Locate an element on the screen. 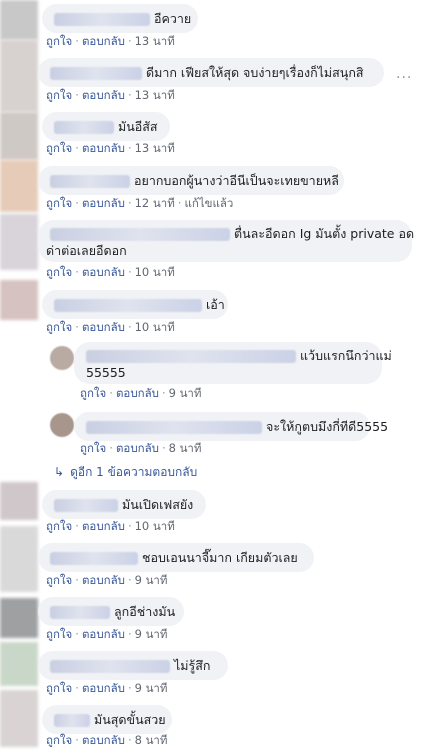 This screenshot has width=435, height=750. comment-bubble: มันสุดขั้นสวย is located at coordinates (107, 719).